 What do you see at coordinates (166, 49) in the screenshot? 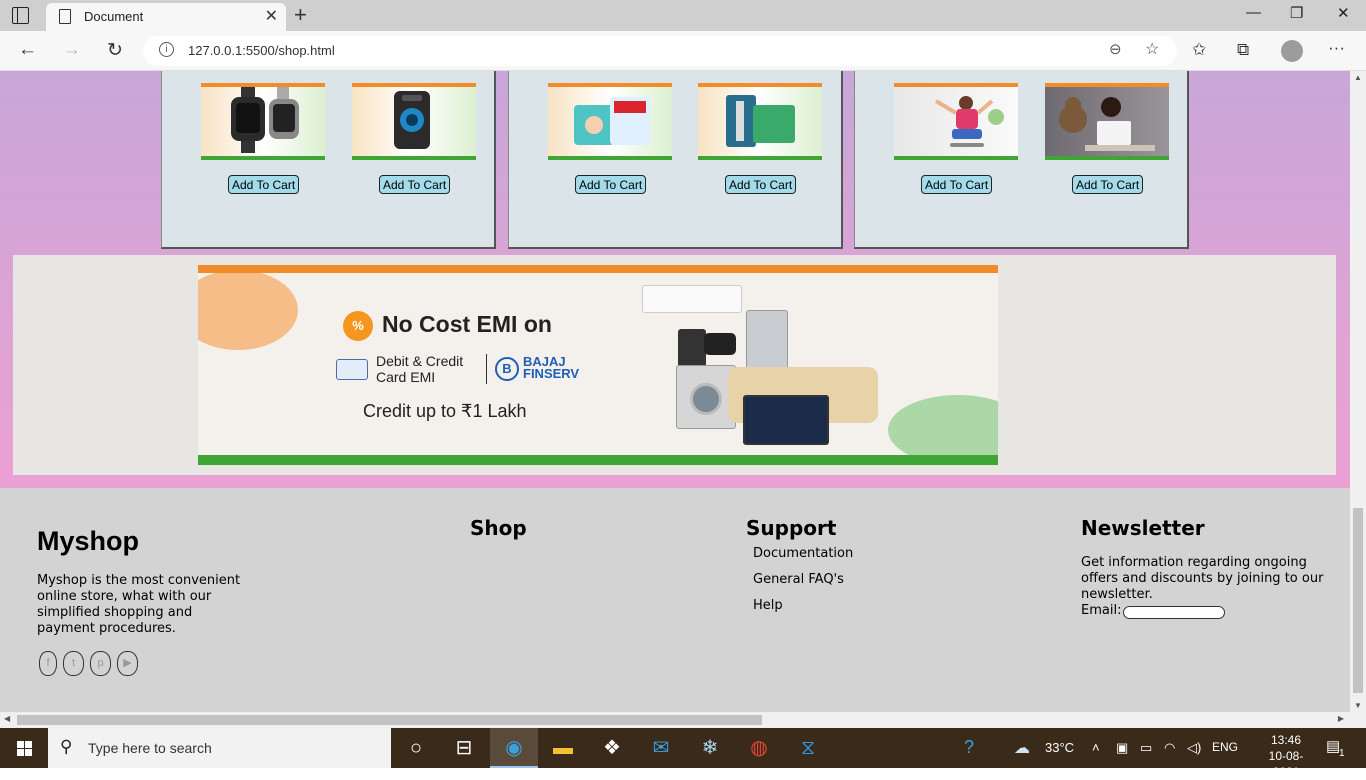
I see `site-info-icon: i` at bounding box center [166, 49].